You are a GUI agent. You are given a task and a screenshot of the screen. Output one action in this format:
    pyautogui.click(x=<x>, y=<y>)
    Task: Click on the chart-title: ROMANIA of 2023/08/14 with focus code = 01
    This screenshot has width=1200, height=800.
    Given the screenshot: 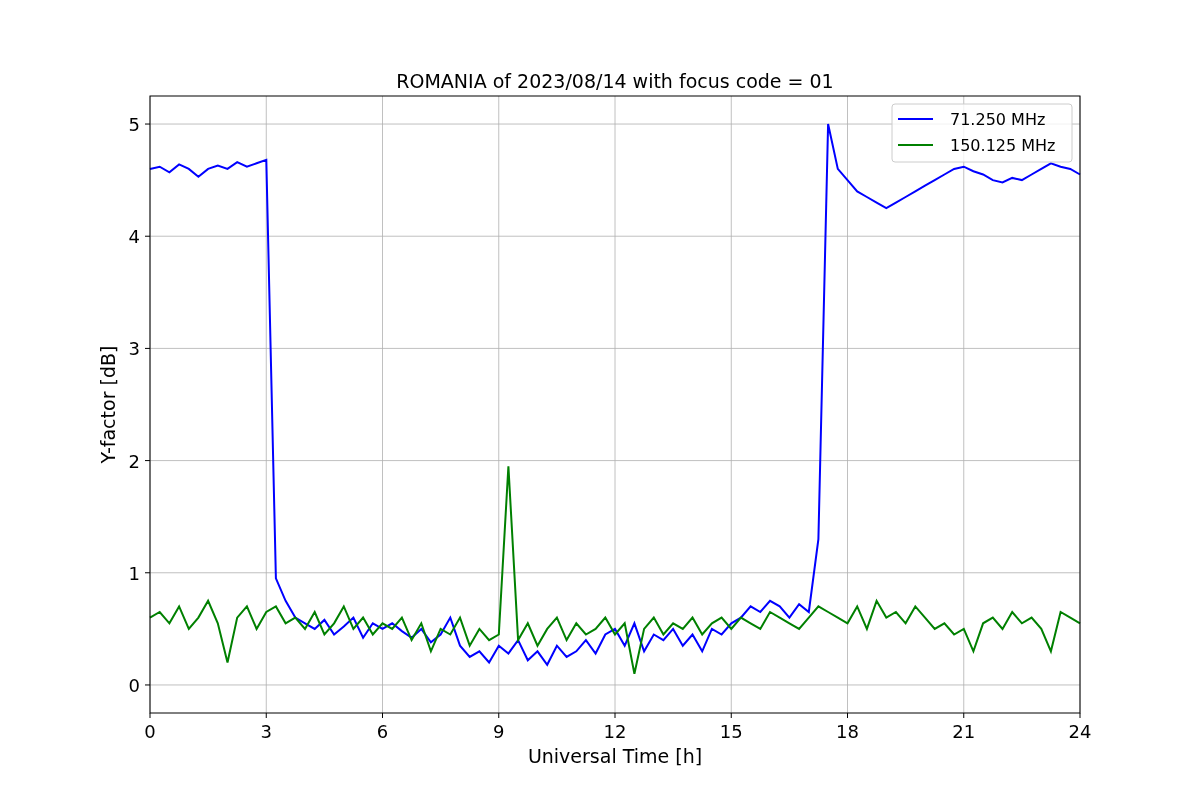 What is the action you would take?
    pyautogui.click(x=615, y=81)
    